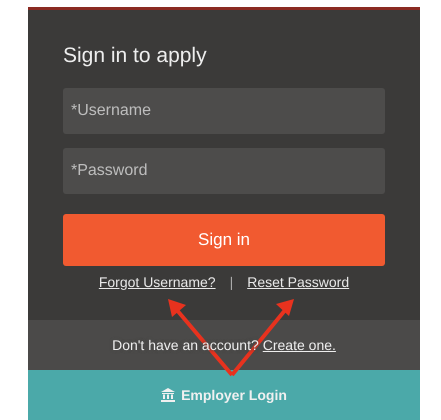  What do you see at coordinates (299, 345) in the screenshot?
I see `create-account-link: Create one.` at bounding box center [299, 345].